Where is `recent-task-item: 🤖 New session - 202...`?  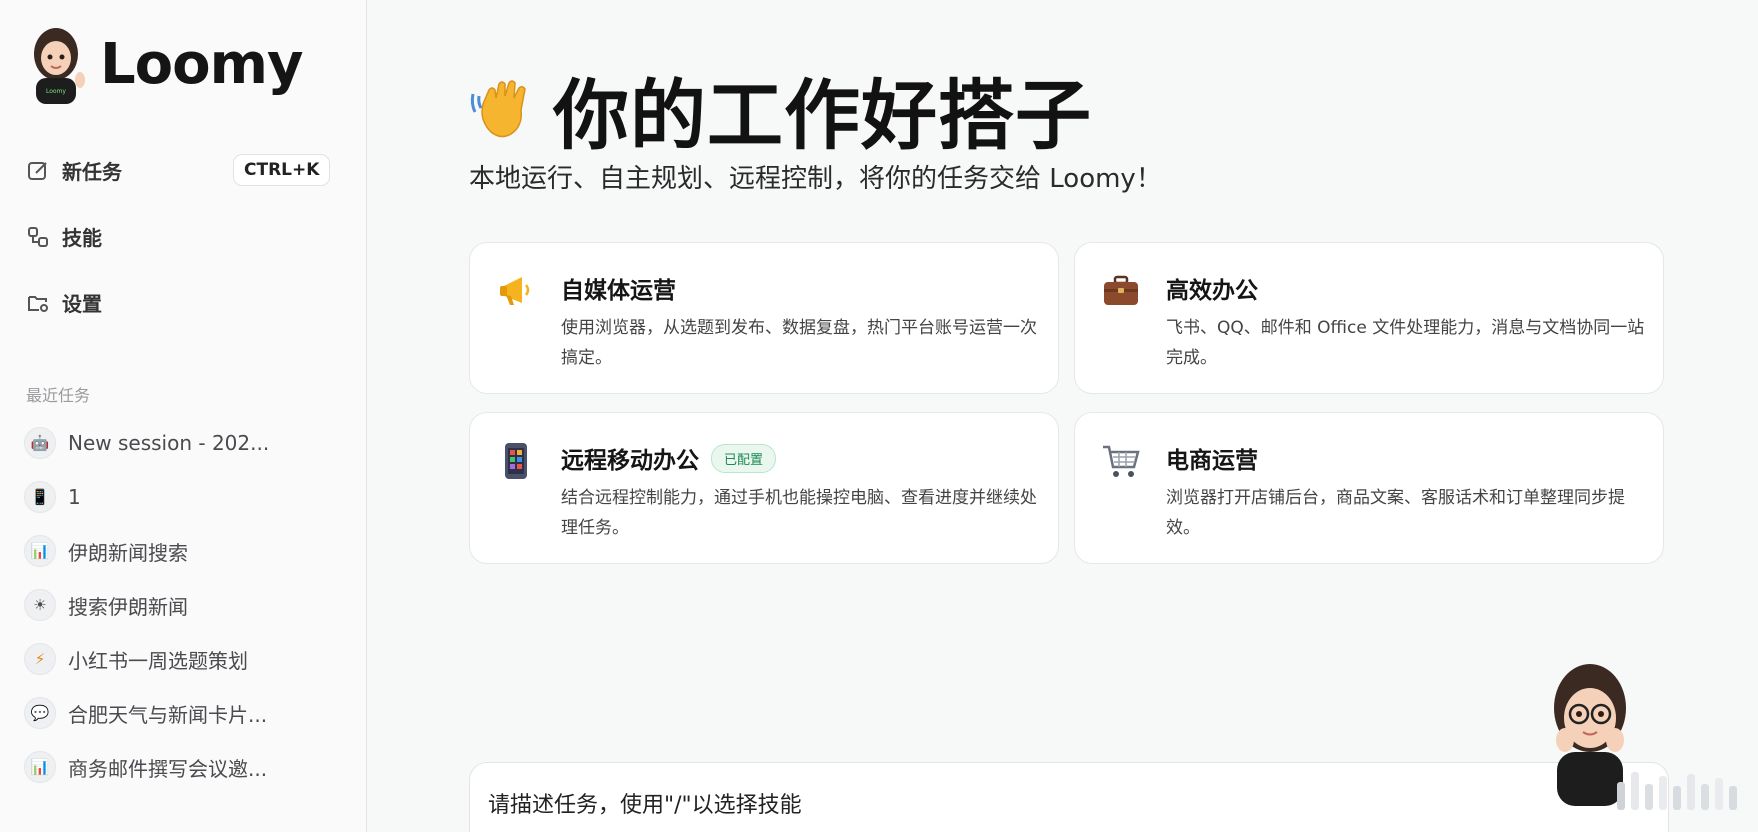 recent-task-item: 🤖 New session - 202... is located at coordinates (146, 443).